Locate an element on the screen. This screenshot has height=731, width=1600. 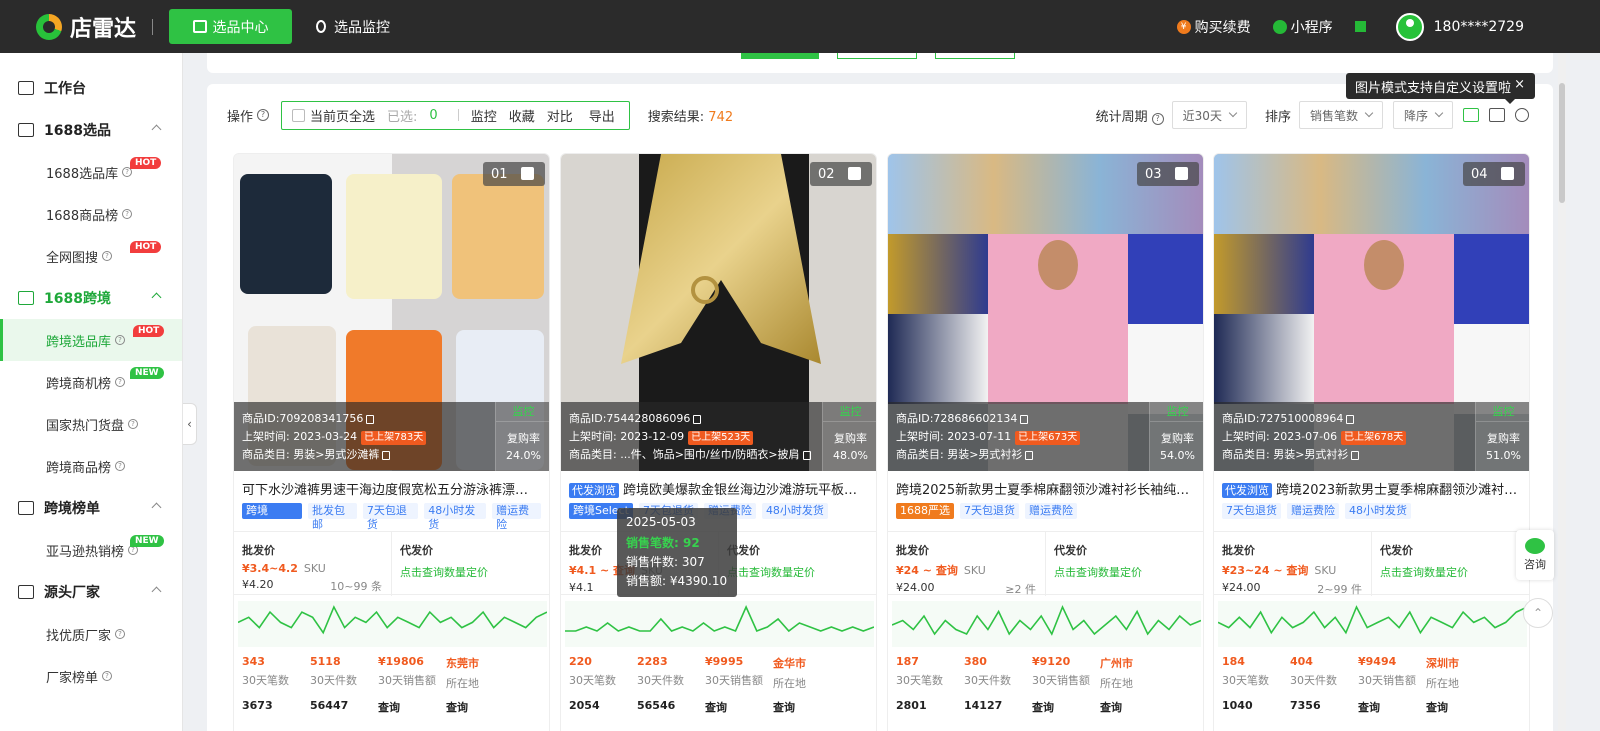
sort-select: 销售笔数 is located at coordinates (1340, 115).